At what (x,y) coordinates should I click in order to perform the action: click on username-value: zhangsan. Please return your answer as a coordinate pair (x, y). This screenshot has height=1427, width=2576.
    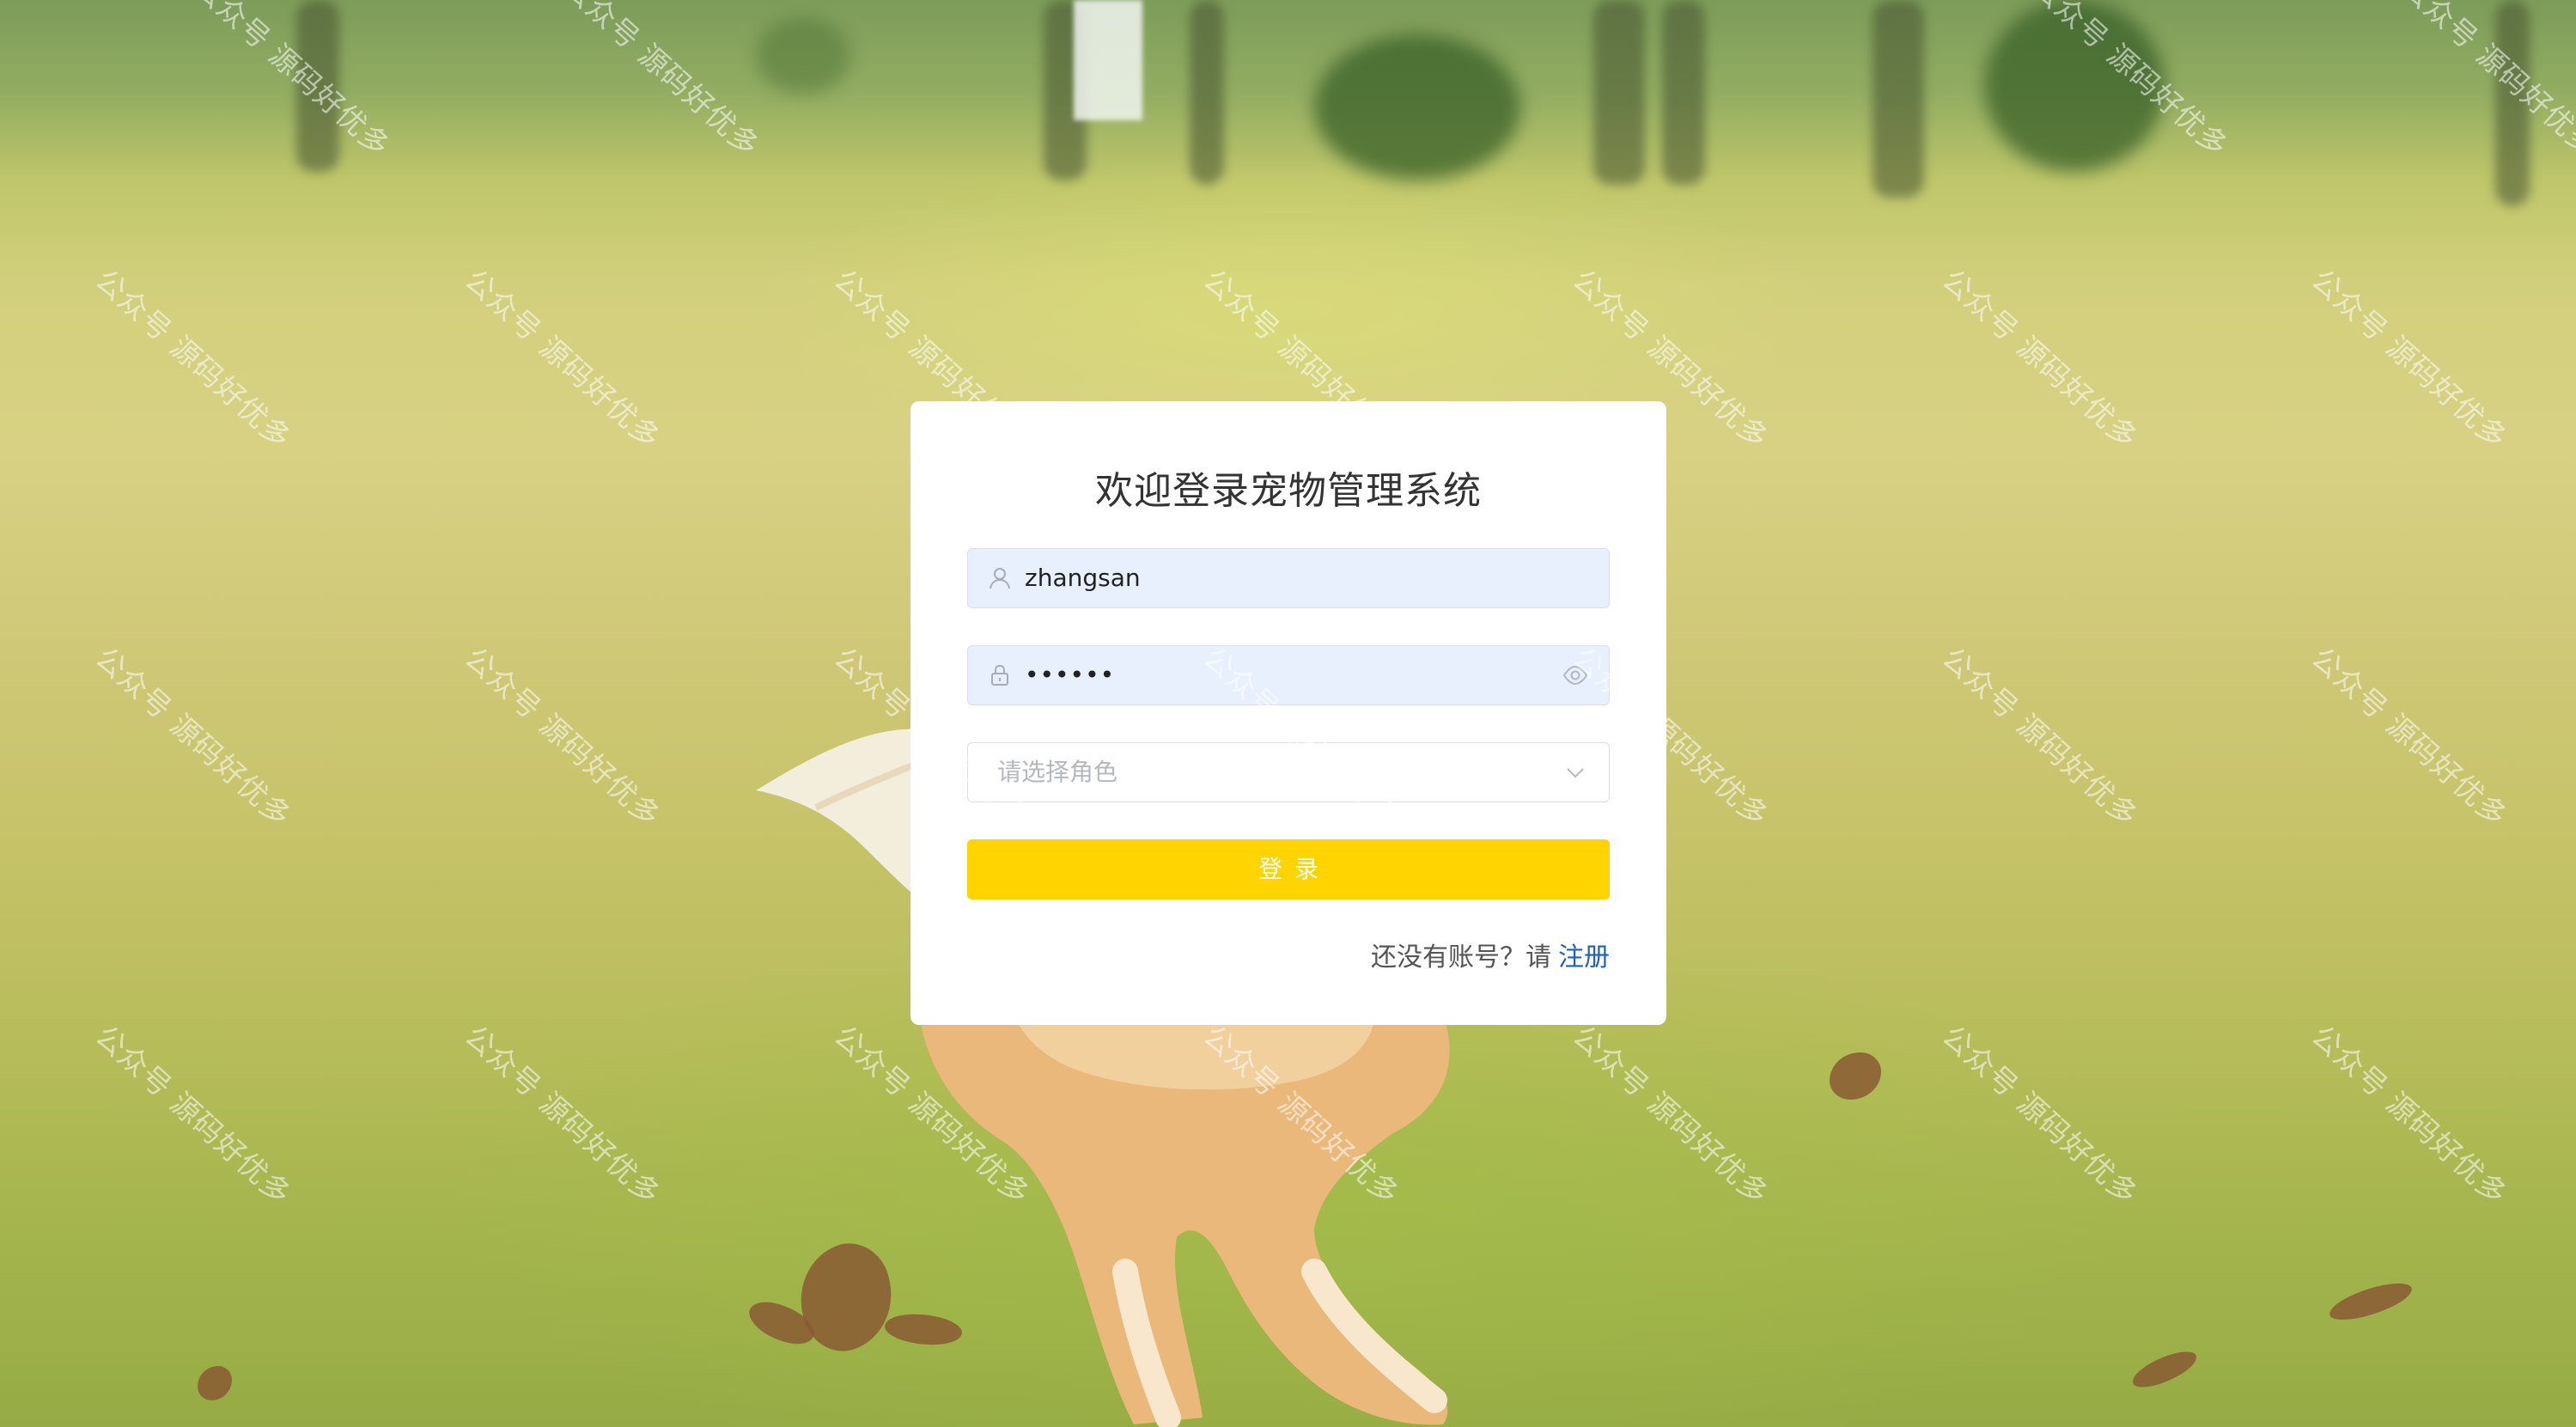
    Looking at the image, I should click on (1083, 578).